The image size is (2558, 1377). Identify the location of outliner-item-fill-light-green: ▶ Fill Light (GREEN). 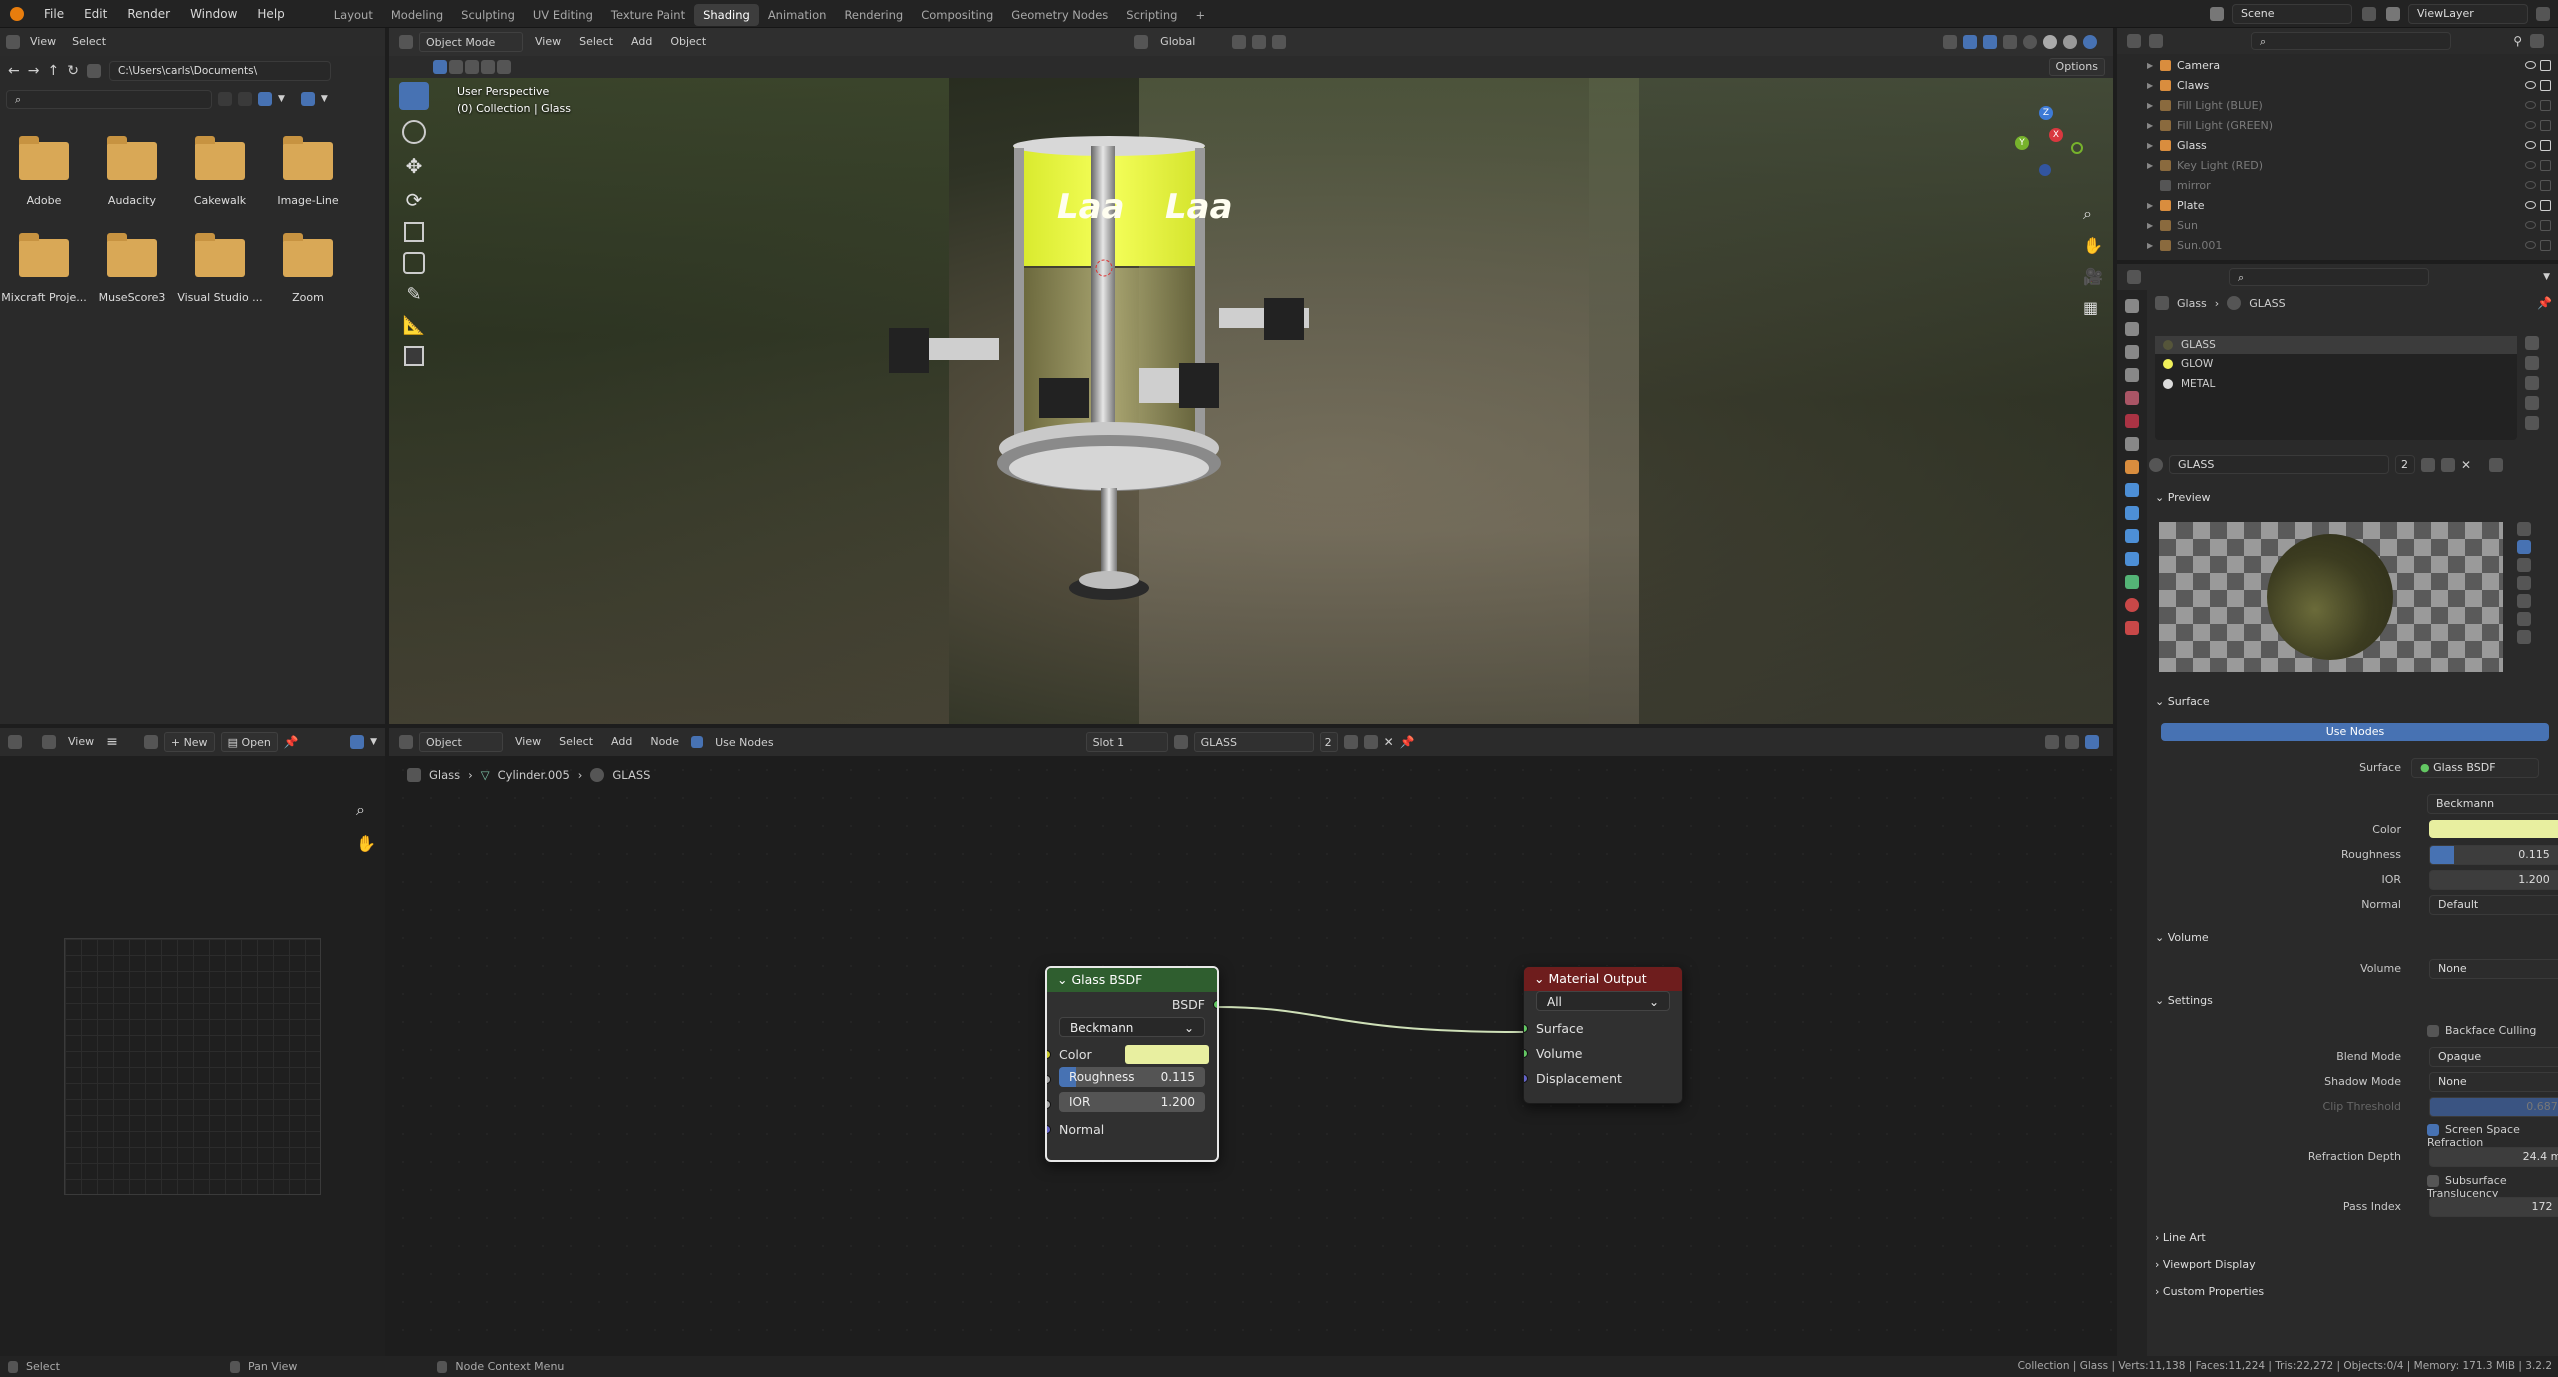
(2337, 126).